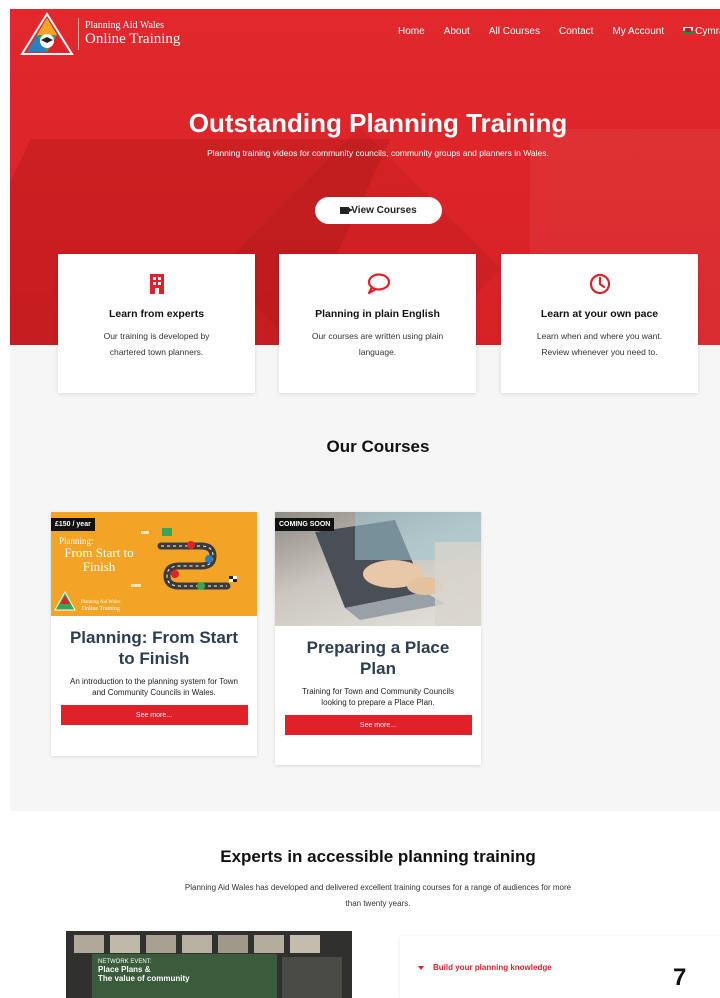  I want to click on brand-line-2: Online Training, so click(133, 39).